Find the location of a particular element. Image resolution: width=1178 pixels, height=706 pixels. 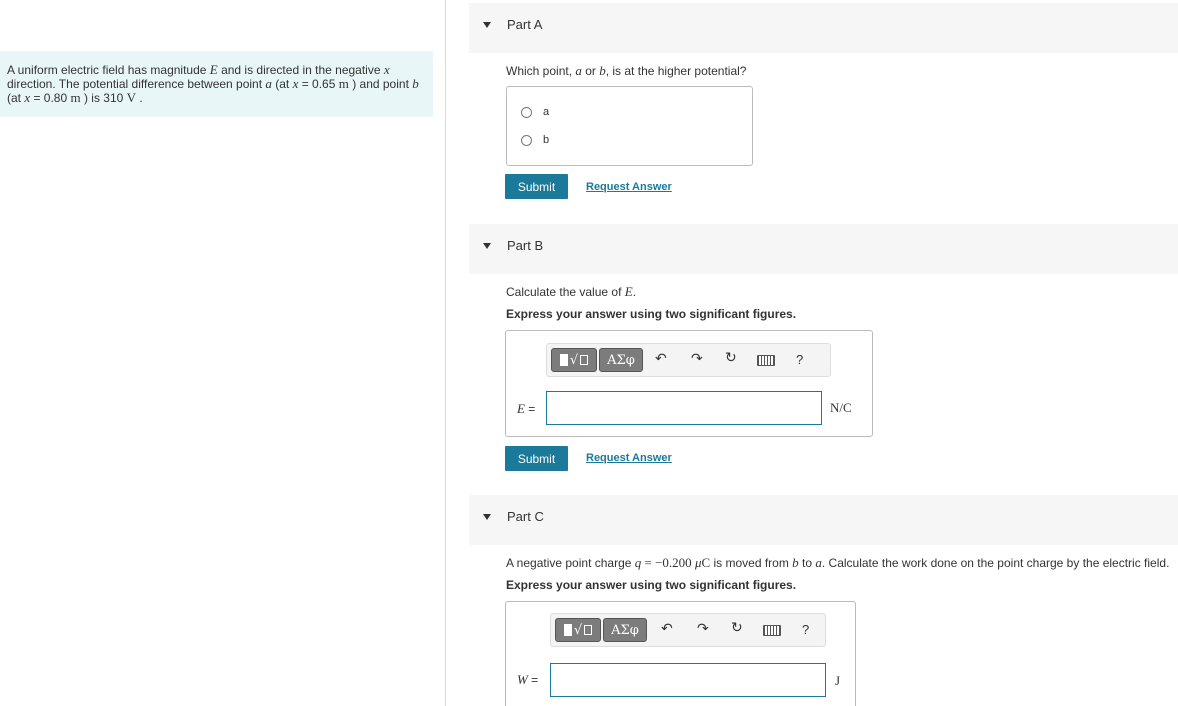

problem-var-b: b is located at coordinates (415, 83).